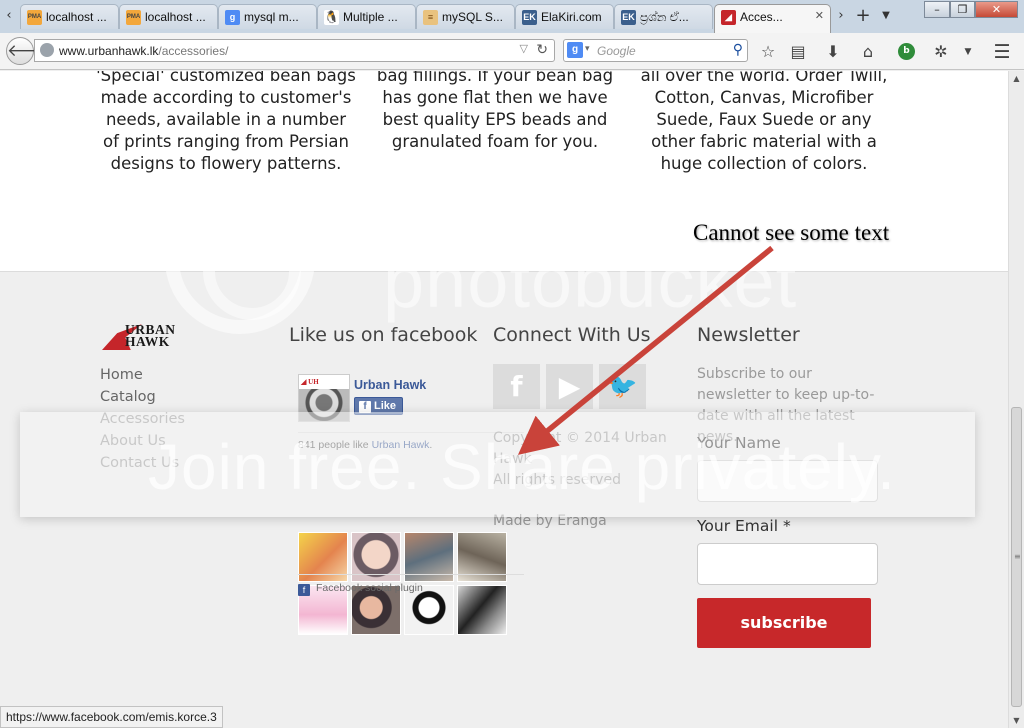 This screenshot has height=728, width=1024. I want to click on menu-icon: ☰, so click(1002, 52).